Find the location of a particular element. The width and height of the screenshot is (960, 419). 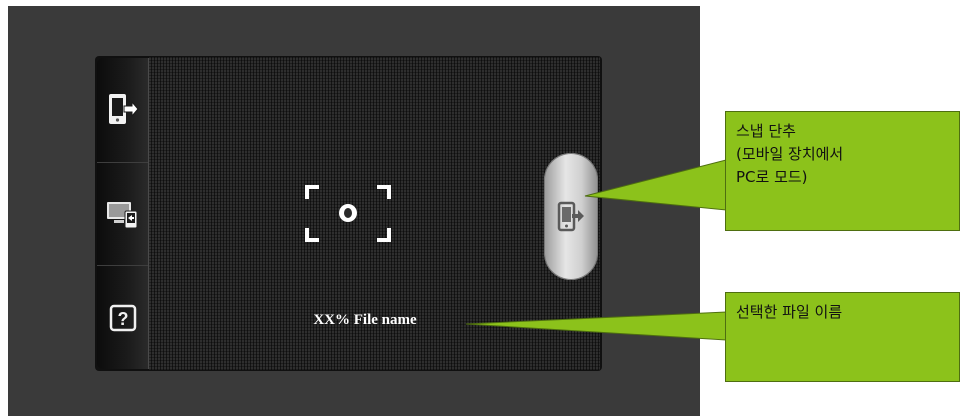

selected-file-callout: 선택한 파일 이름 is located at coordinates (842, 337).